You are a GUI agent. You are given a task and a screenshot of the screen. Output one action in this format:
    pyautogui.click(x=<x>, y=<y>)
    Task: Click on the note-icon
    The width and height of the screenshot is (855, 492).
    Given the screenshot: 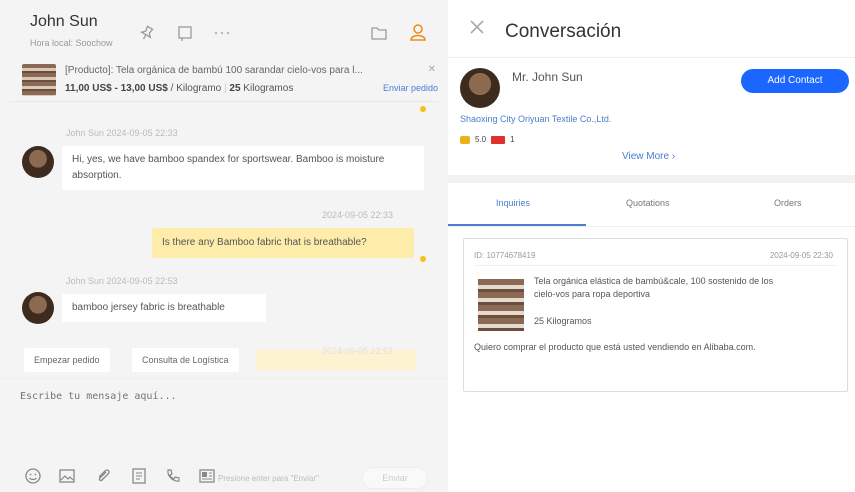 What is the action you would take?
    pyautogui.click(x=185, y=33)
    